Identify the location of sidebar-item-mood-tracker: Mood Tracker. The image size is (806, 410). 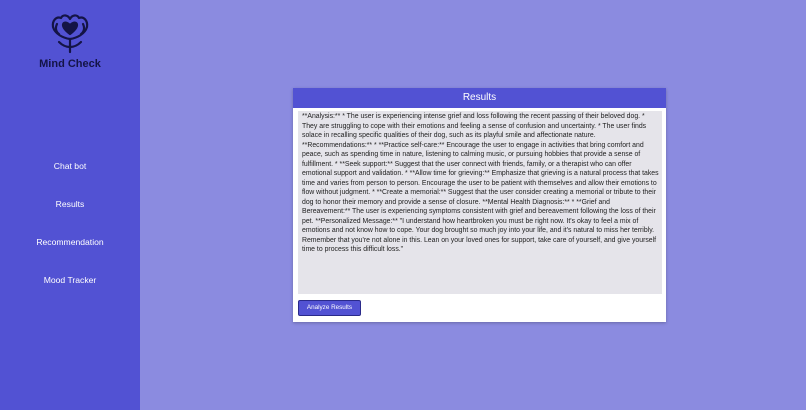
(70, 288).